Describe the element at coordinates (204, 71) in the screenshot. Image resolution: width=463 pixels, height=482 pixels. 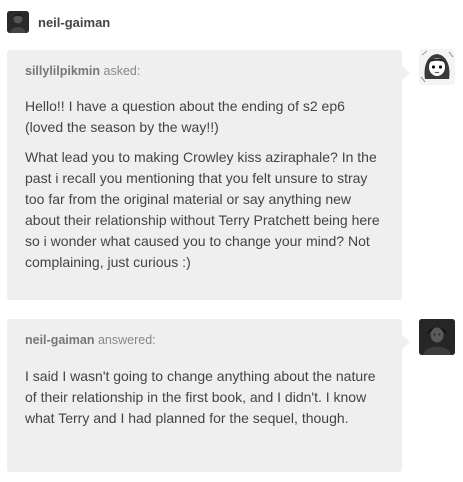
I see `ask-byline: sillylilpikmin asked:` at that location.